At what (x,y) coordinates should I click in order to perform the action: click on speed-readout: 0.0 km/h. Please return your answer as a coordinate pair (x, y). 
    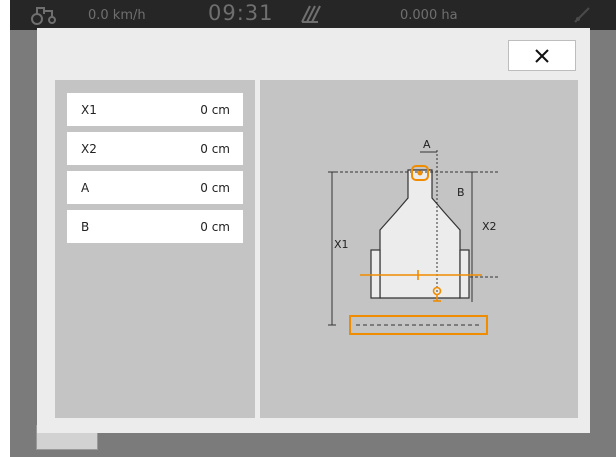
    Looking at the image, I should click on (117, 15).